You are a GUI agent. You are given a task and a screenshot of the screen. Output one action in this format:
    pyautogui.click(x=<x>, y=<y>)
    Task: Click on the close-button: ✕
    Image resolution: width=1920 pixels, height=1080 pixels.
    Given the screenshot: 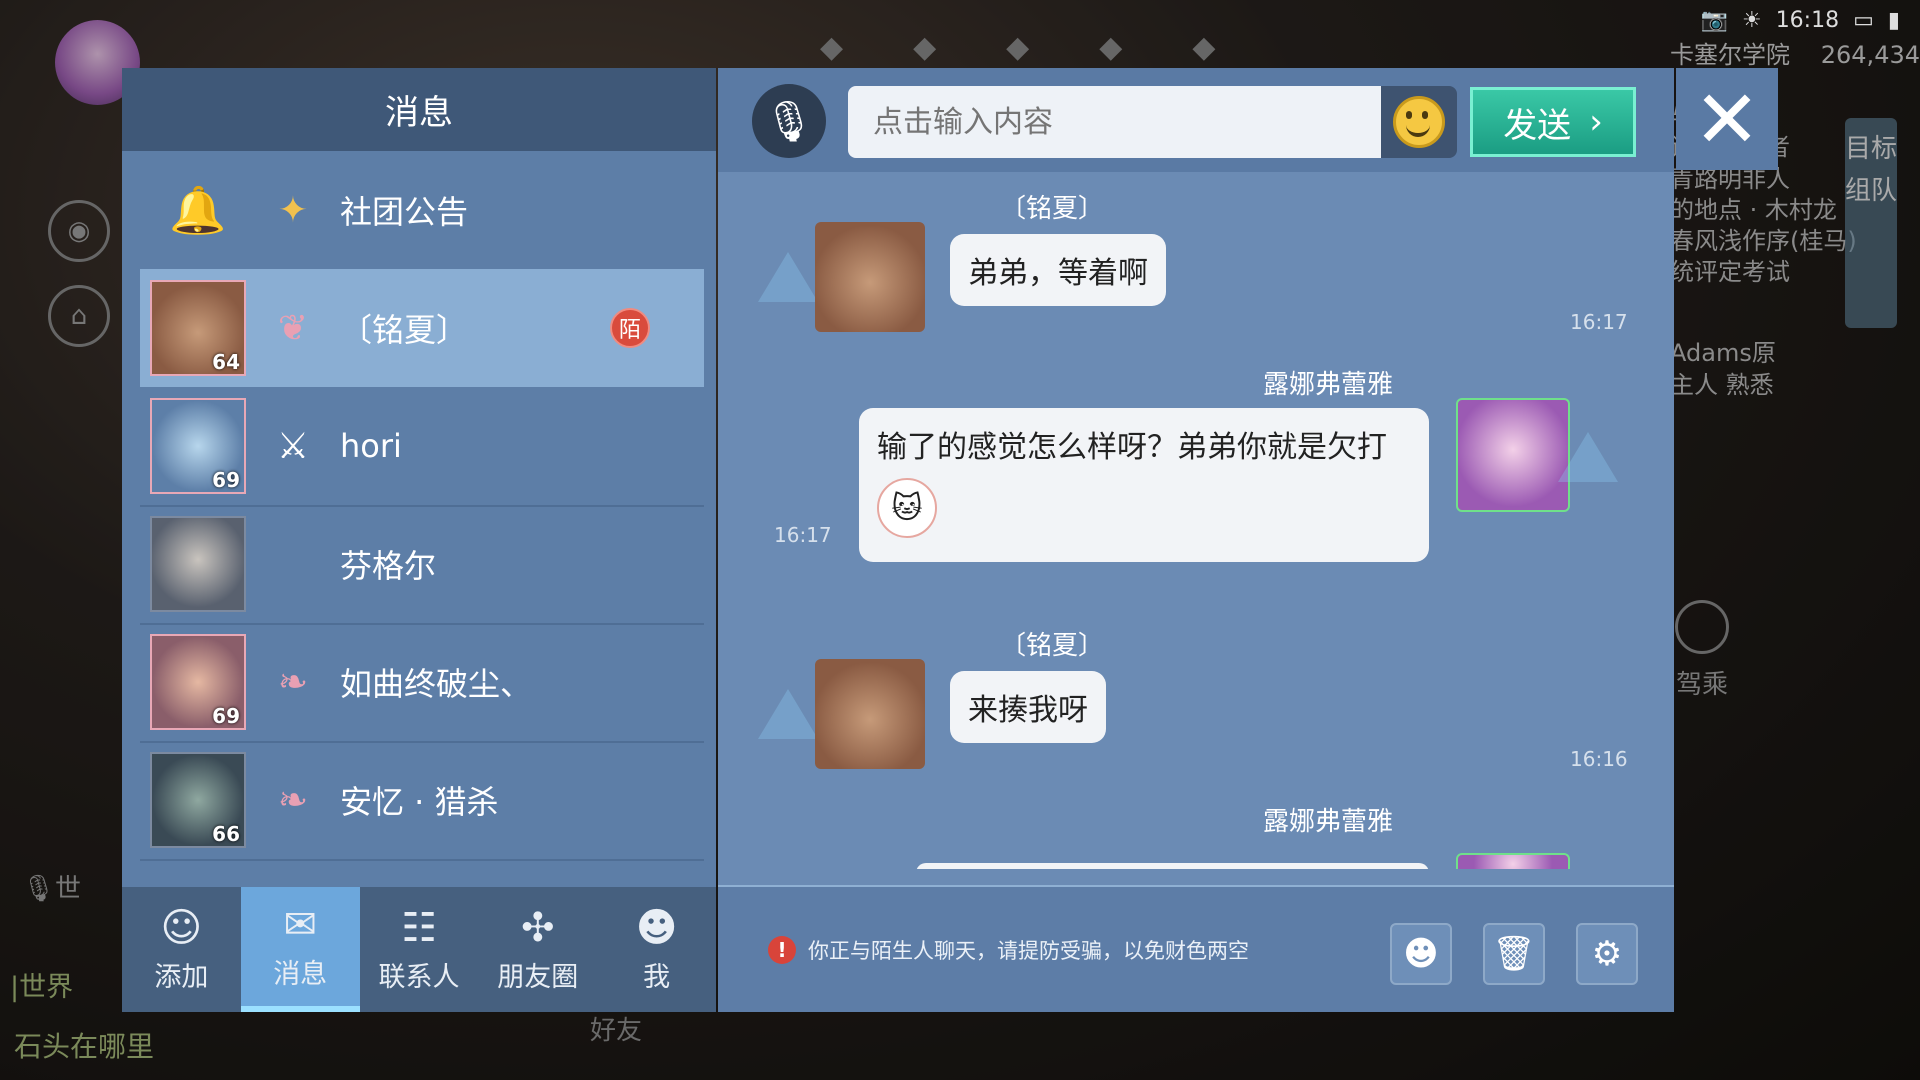 What is the action you would take?
    pyautogui.click(x=1727, y=119)
    